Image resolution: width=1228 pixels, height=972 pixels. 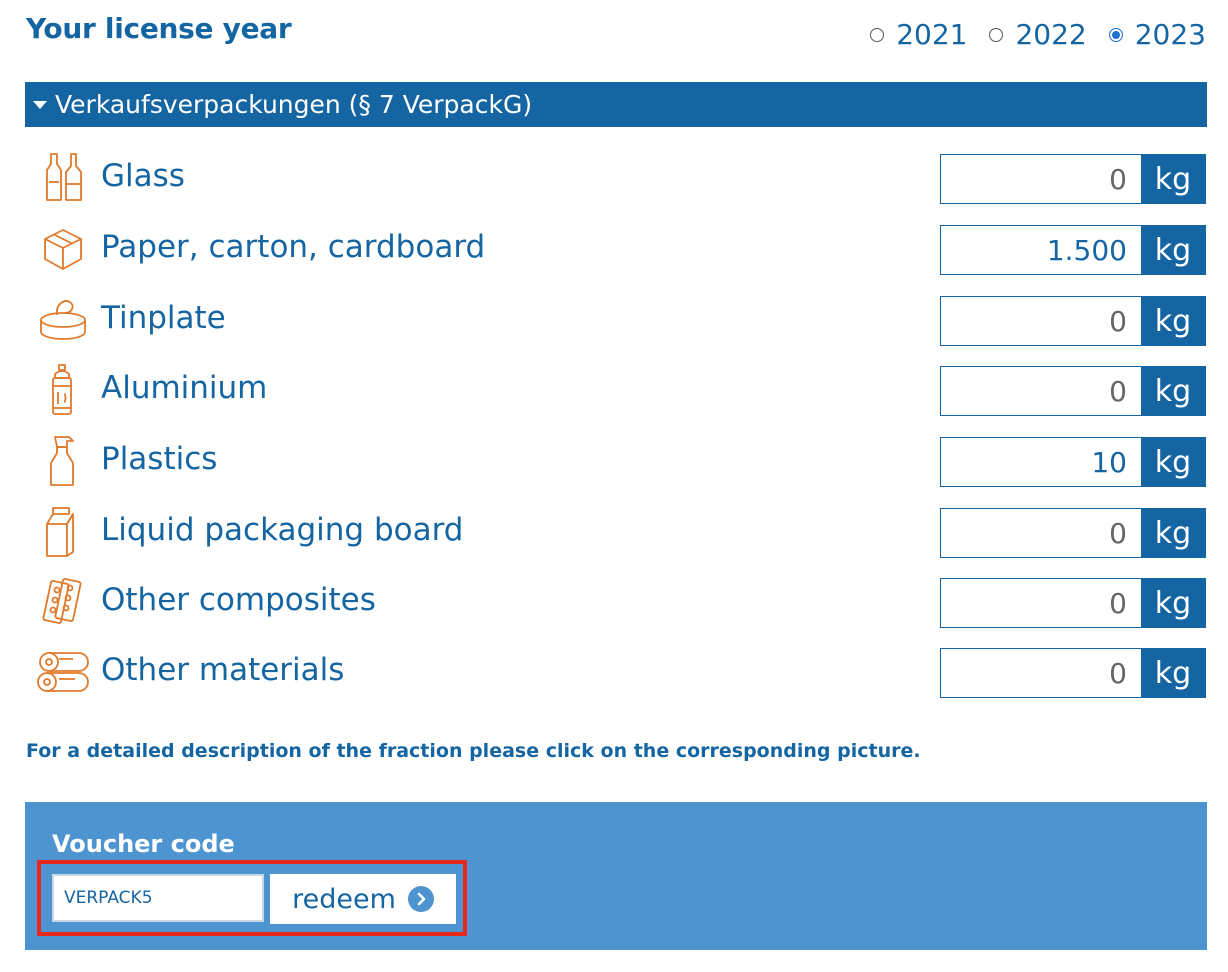 I want to click on material-row-other-composites: Other composites kg, so click(x=616, y=602).